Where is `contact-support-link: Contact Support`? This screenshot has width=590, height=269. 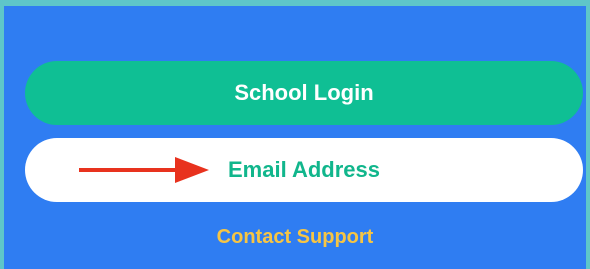
contact-support-link: Contact Support is located at coordinates (295, 237).